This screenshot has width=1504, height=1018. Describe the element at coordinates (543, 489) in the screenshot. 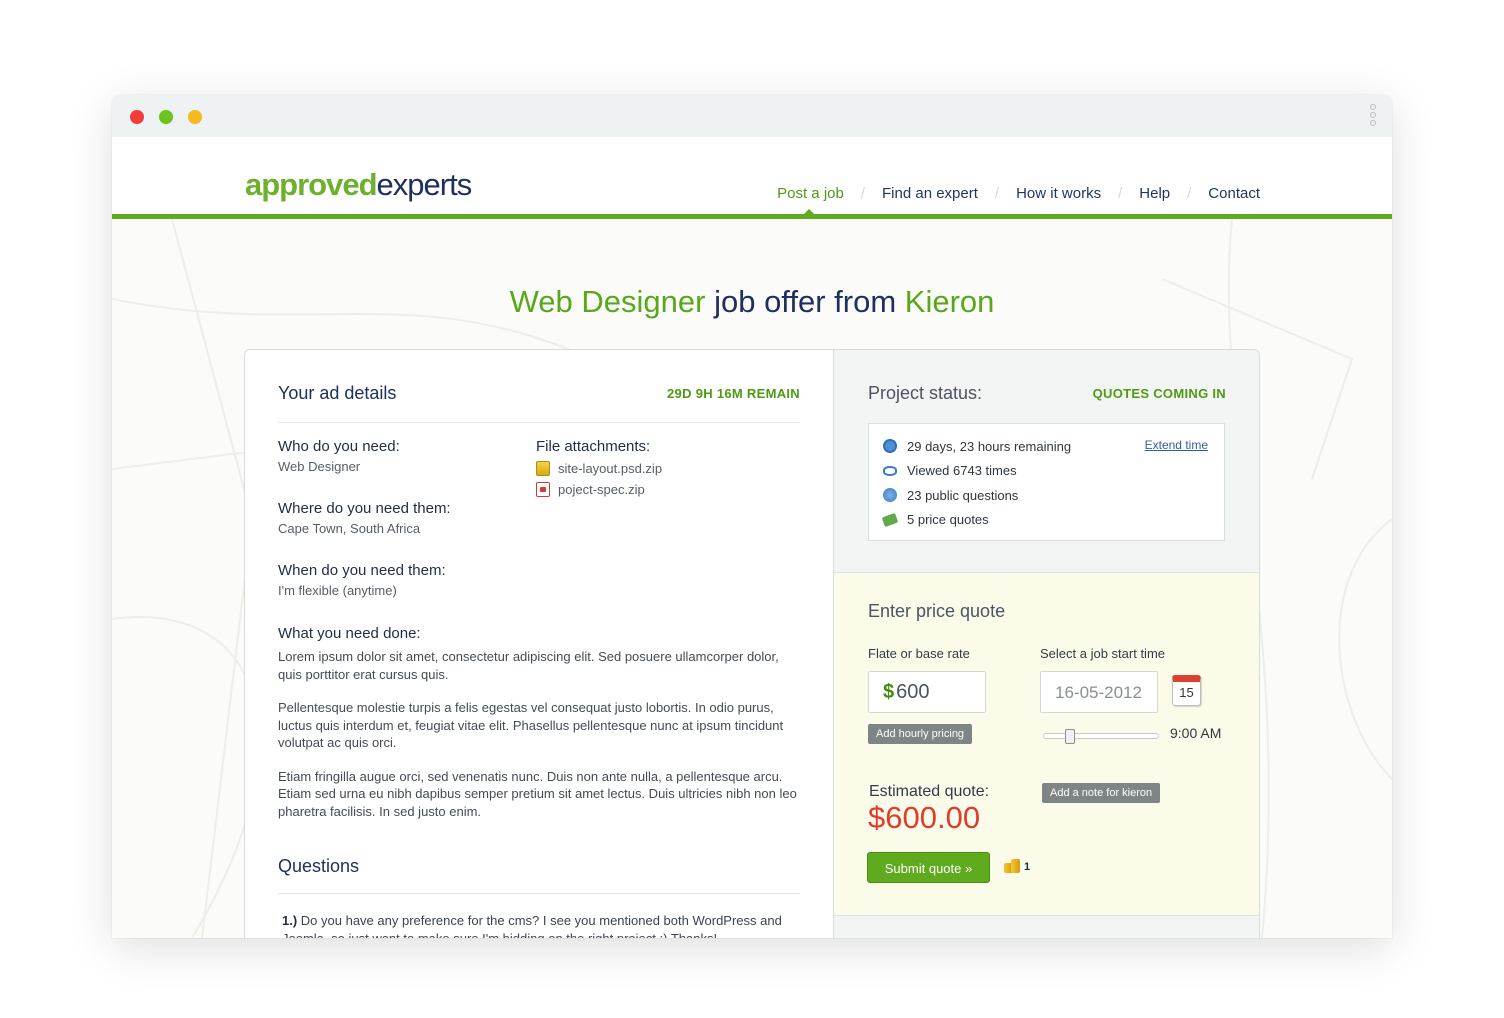

I see `pdf-file-icon` at that location.